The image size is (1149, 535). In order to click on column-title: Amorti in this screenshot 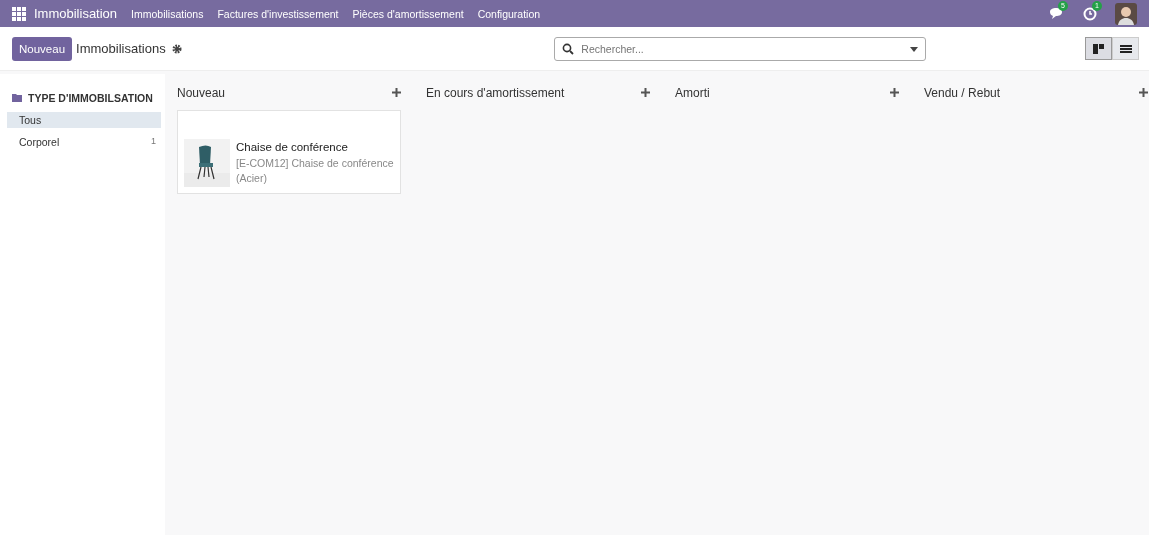, I will do `click(692, 93)`.